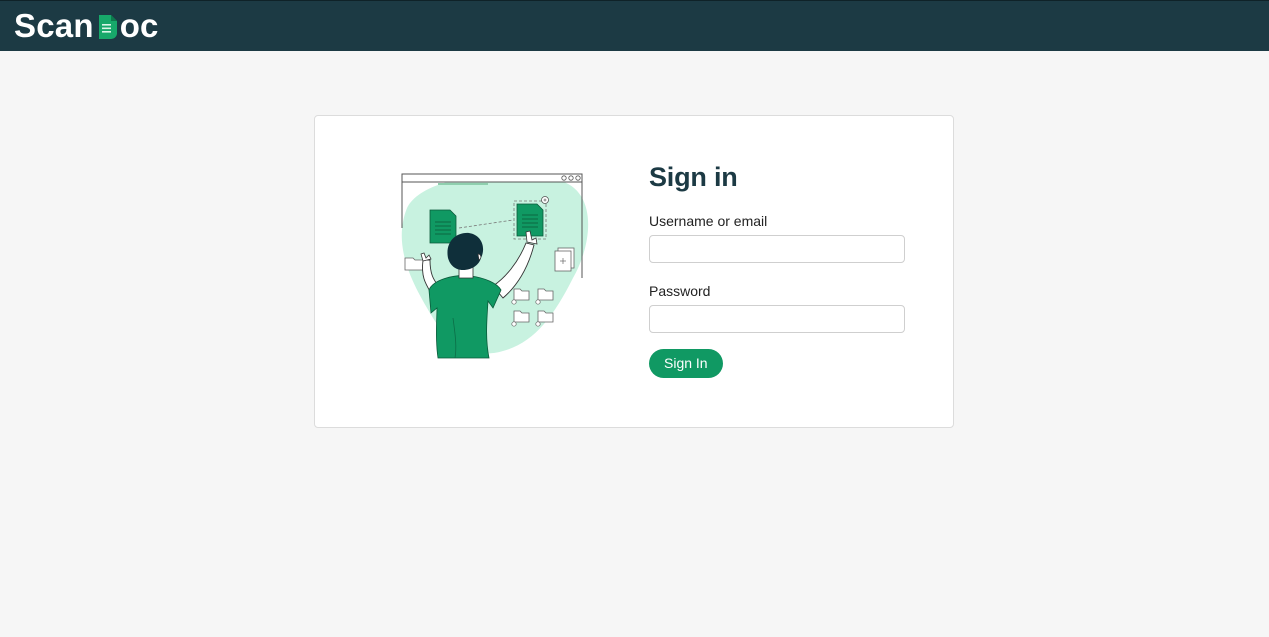 The width and height of the screenshot is (1269, 637). What do you see at coordinates (680, 291) in the screenshot?
I see `password-label: Password` at bounding box center [680, 291].